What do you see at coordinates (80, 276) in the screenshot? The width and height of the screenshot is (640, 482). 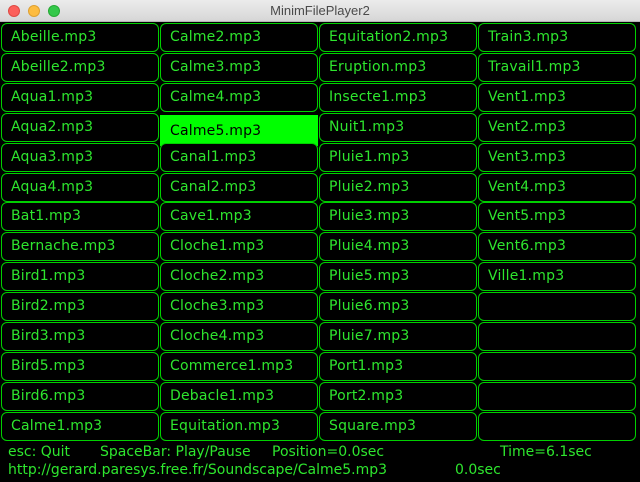 I see `file-button: Bird1.mp3` at bounding box center [80, 276].